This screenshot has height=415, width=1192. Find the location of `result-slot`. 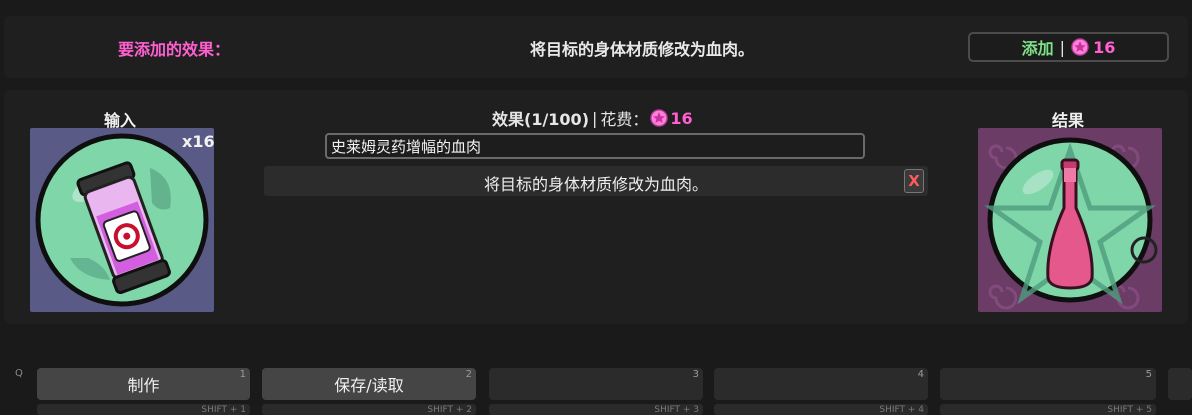

result-slot is located at coordinates (1070, 220).